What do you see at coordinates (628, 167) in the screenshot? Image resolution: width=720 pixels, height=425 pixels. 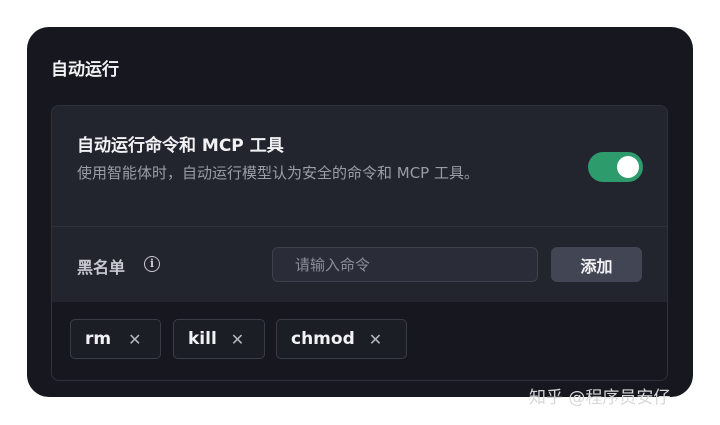 I see `toggle-knob` at bounding box center [628, 167].